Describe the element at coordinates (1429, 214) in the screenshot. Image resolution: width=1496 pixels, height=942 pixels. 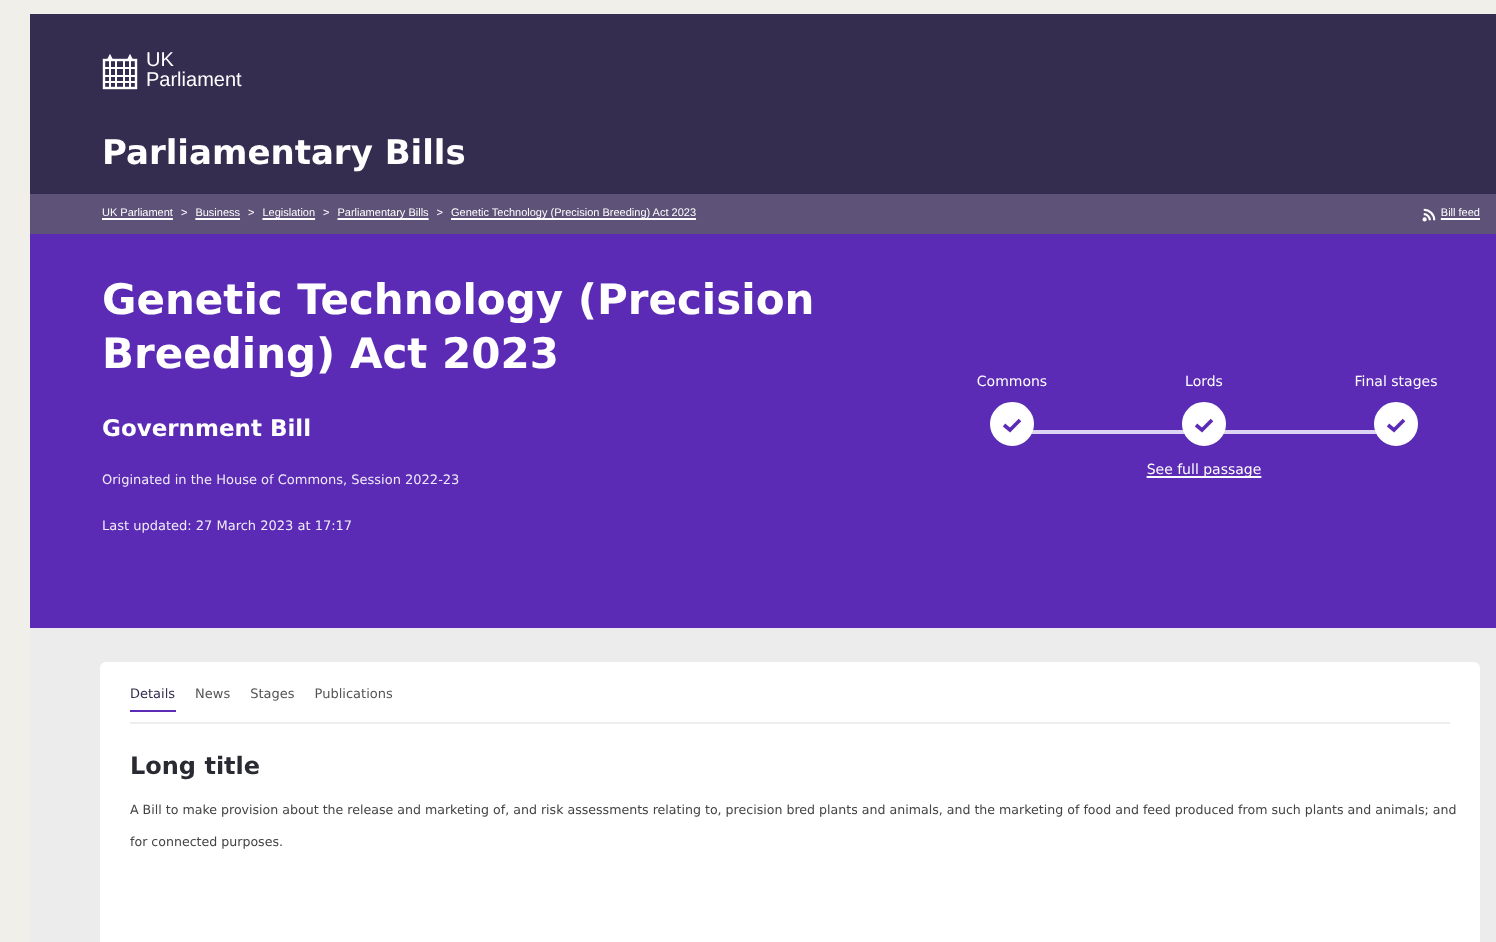
I see `rss-icon` at that location.